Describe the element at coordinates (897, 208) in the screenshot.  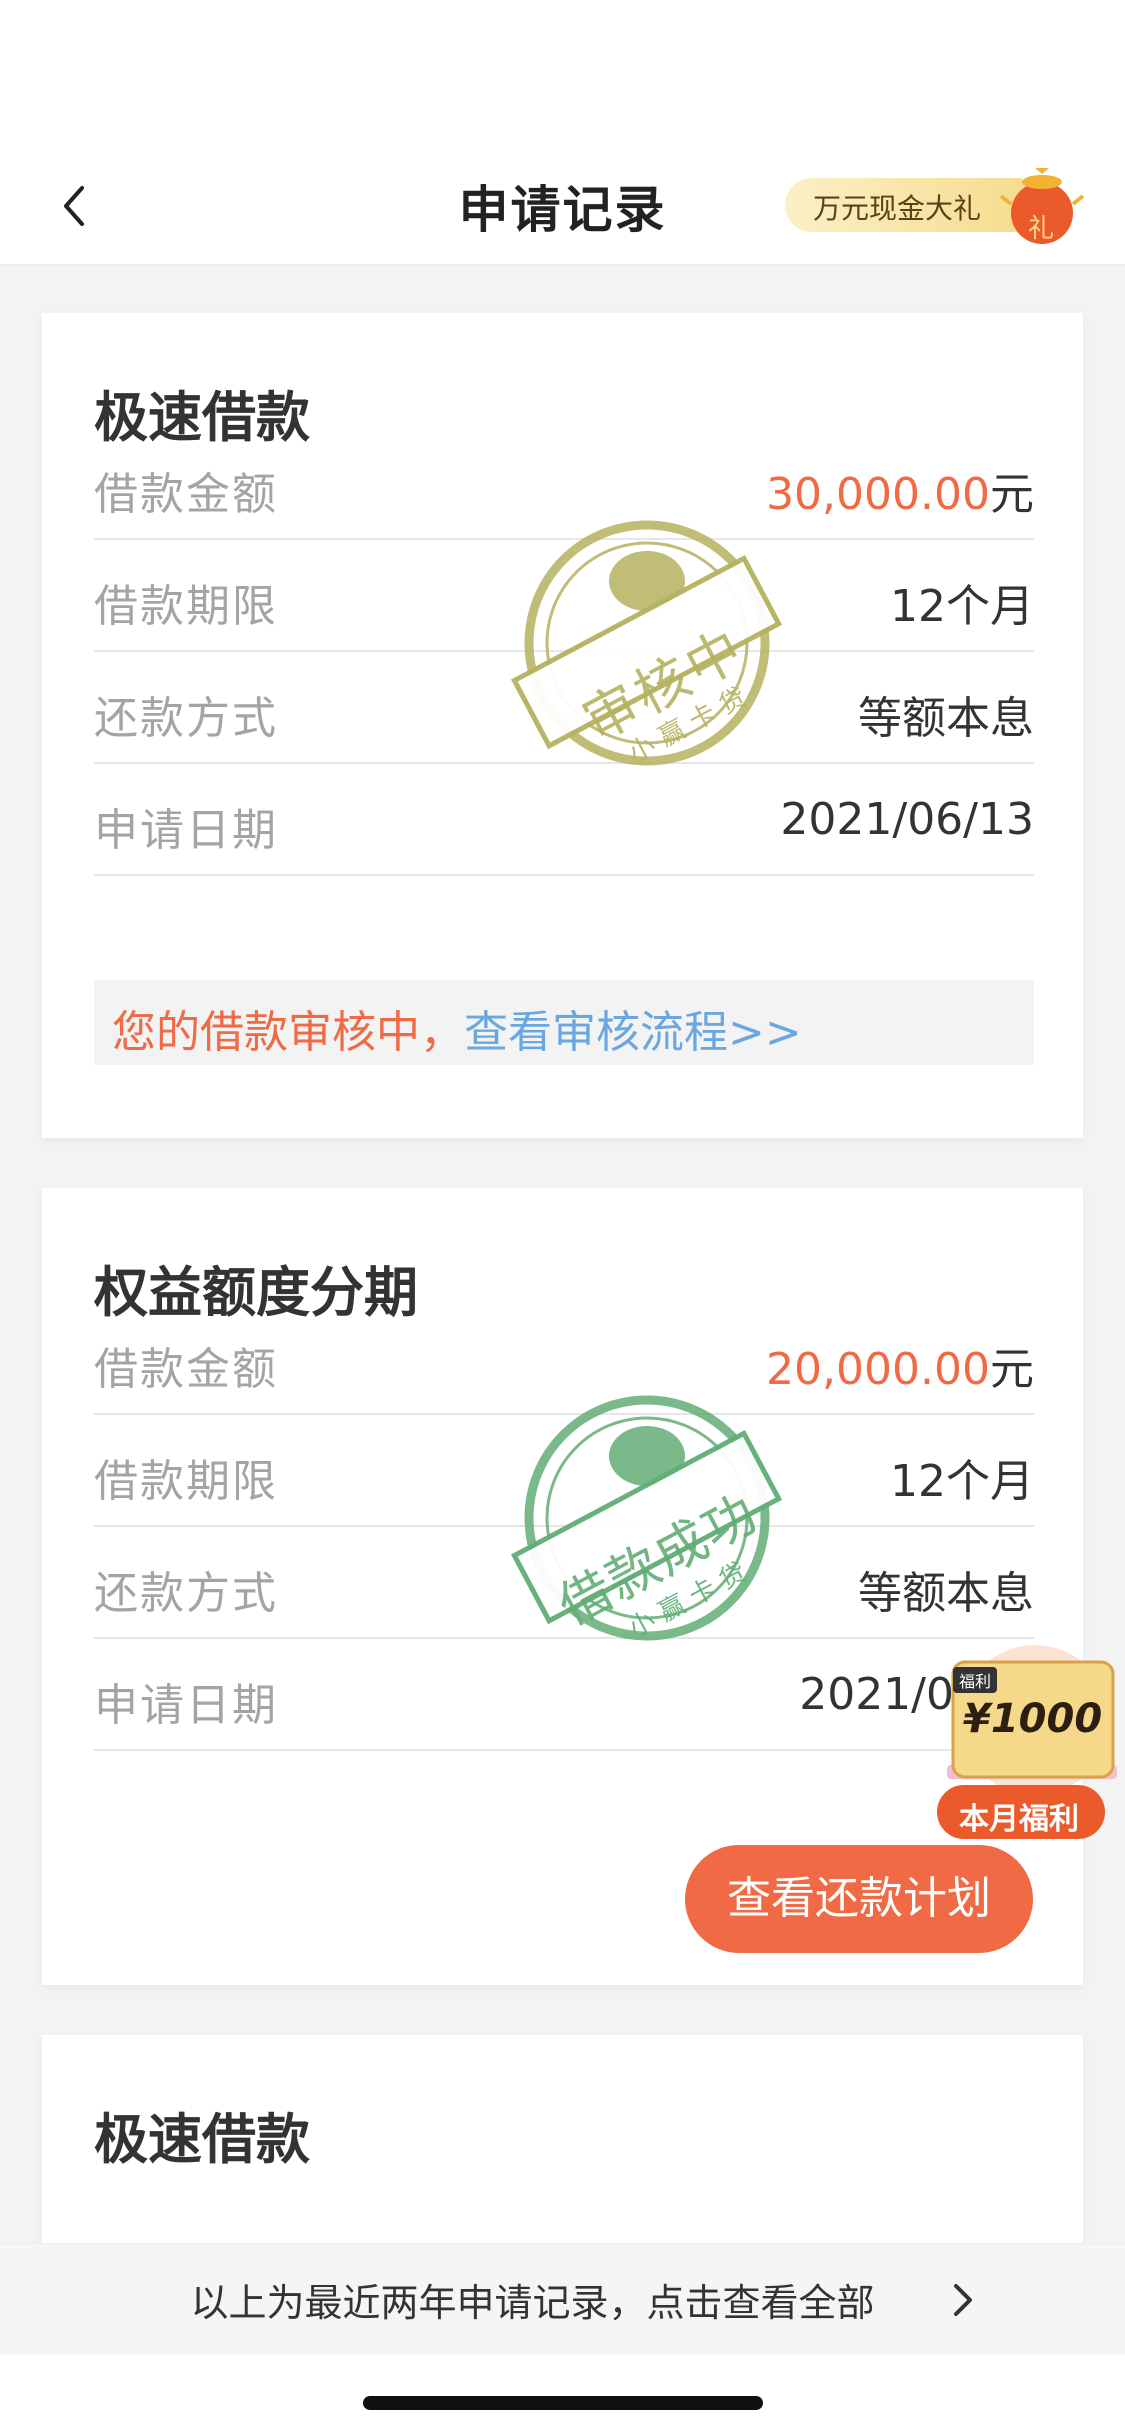
I see `promo-label: 万元现金大礼` at that location.